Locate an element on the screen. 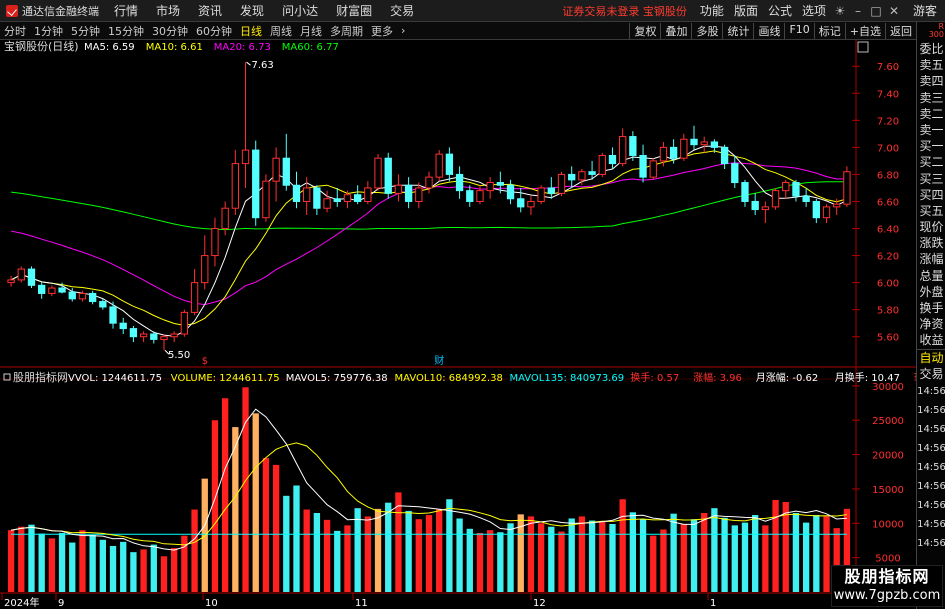 The image size is (945, 609). guest-user: 游客 is located at coordinates (924, 10).